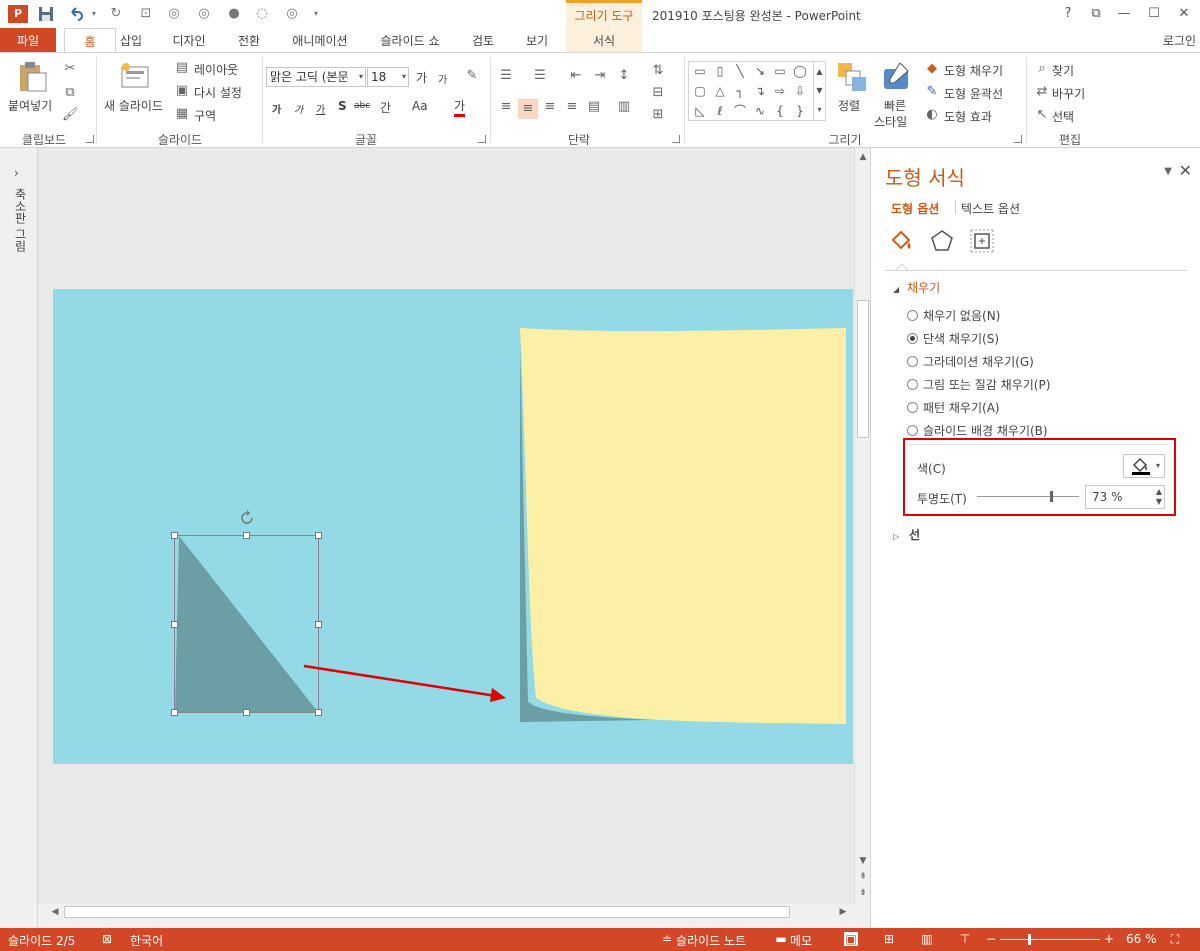 Image resolution: width=1200 pixels, height=951 pixels. What do you see at coordinates (800, 91) in the screenshot?
I see `down-arrow-shape-icon: ⇩` at bounding box center [800, 91].